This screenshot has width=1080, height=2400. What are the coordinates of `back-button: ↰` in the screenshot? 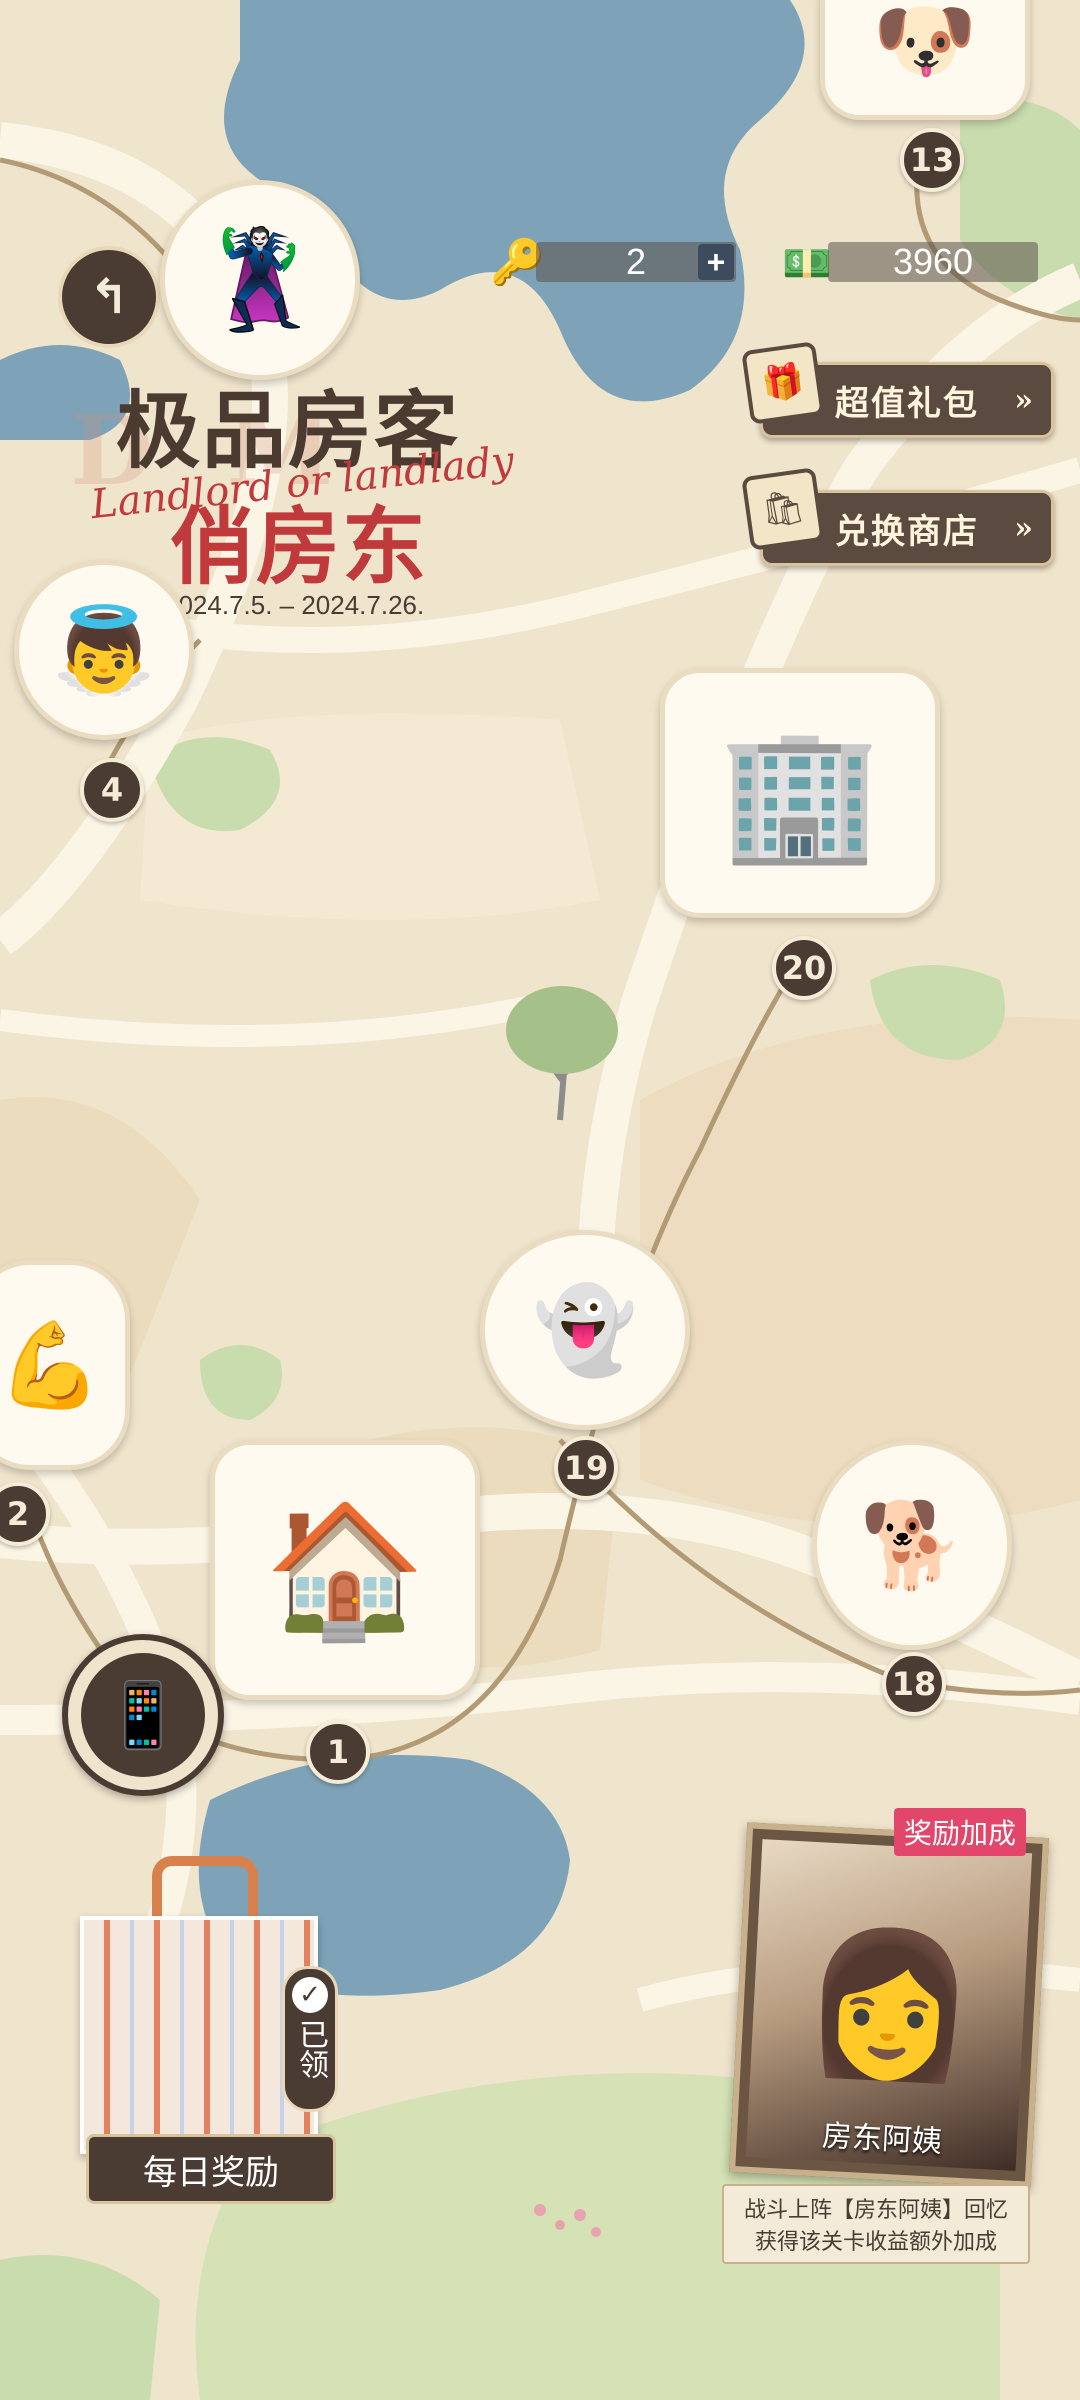 It's located at (109, 297).